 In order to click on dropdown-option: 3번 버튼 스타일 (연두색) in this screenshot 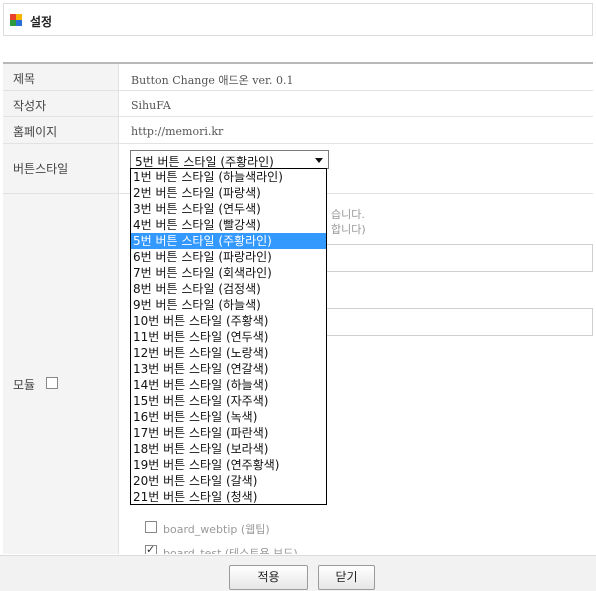, I will do `click(228, 209)`.